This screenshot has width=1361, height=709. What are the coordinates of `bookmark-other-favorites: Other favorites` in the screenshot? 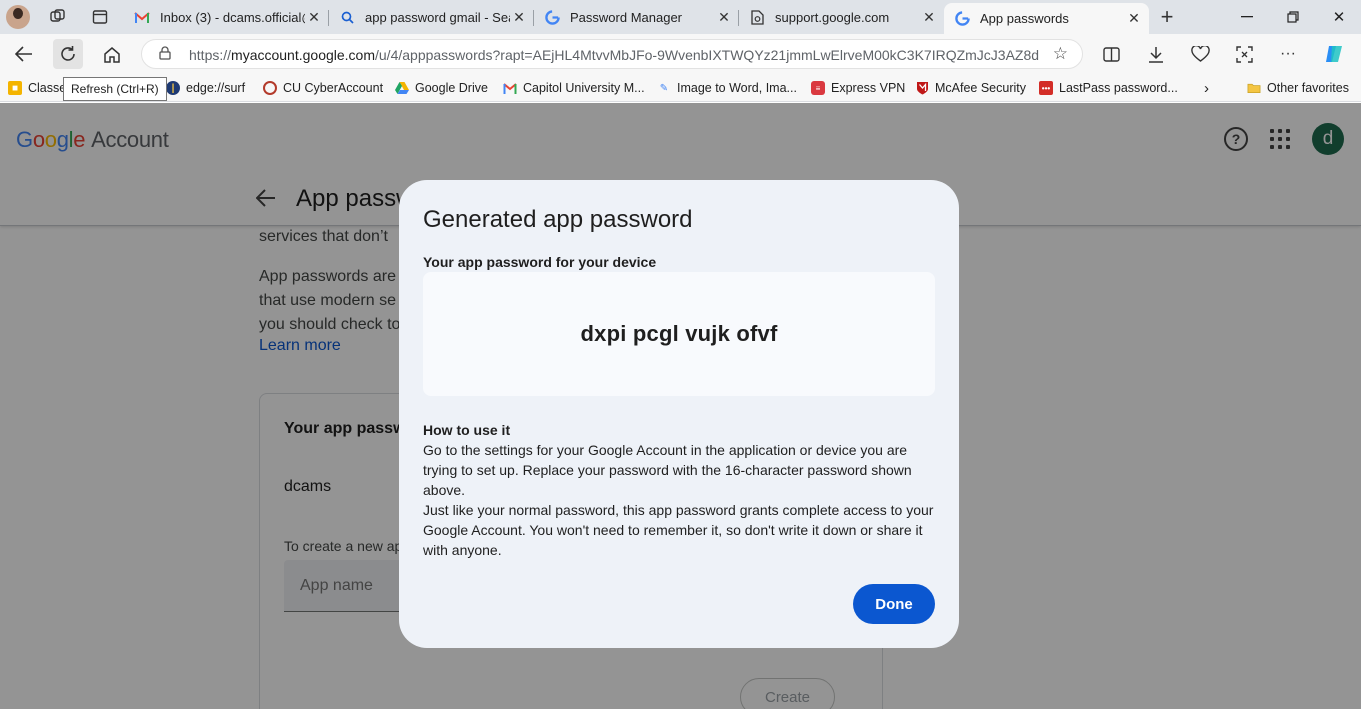 It's located at (1298, 88).